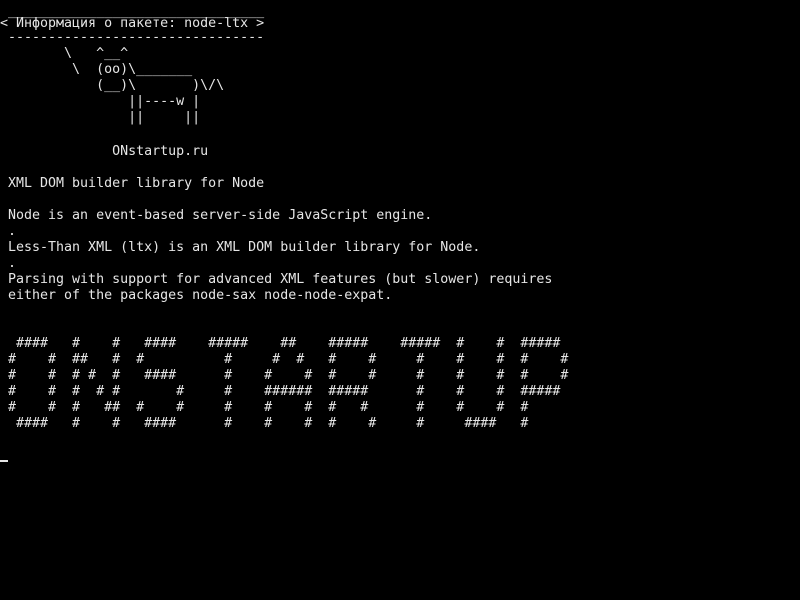  What do you see at coordinates (132, 183) in the screenshot?
I see `package-summary: XML DOM builder library for Node` at bounding box center [132, 183].